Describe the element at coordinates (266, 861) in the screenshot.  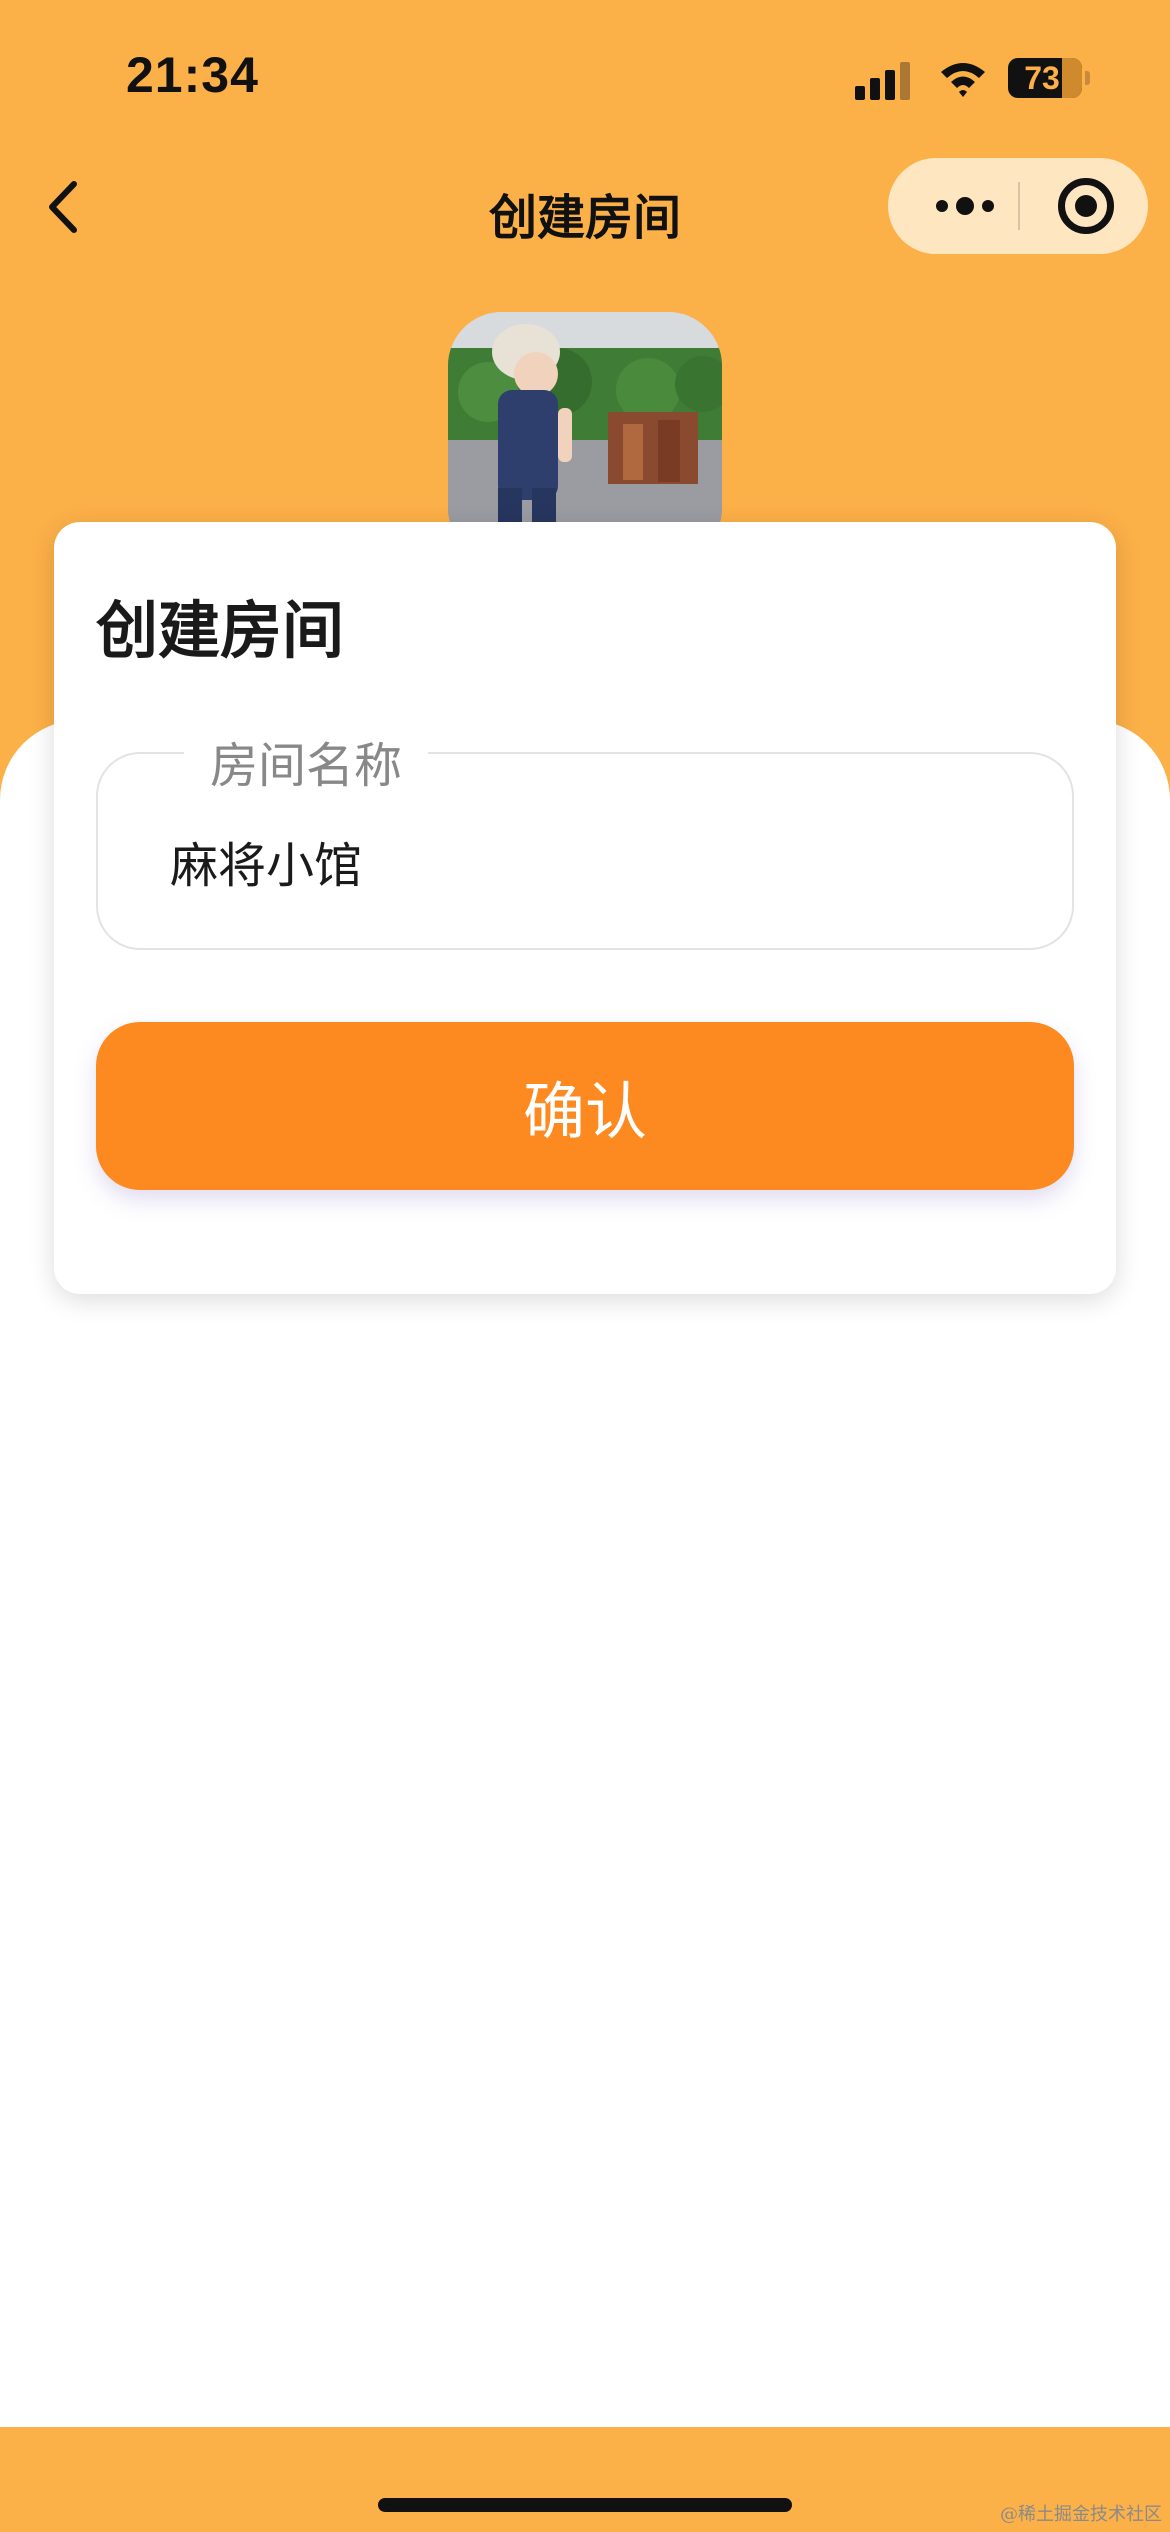
I see `room-name-input: 麻将小馆` at that location.